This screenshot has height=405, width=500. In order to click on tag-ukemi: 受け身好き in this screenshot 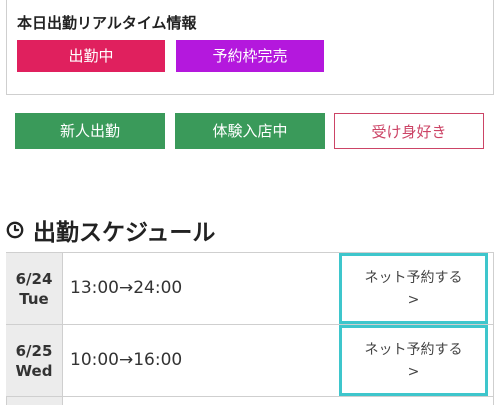, I will do `click(409, 131)`.